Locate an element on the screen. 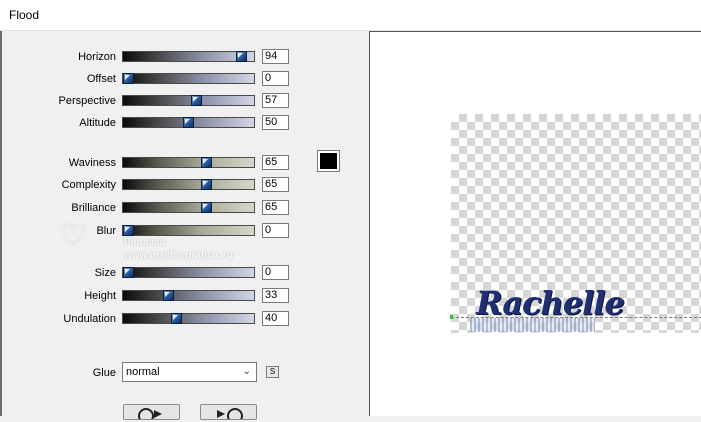 The width and height of the screenshot is (701, 422). undulation-label: Undulation is located at coordinates (89, 319).